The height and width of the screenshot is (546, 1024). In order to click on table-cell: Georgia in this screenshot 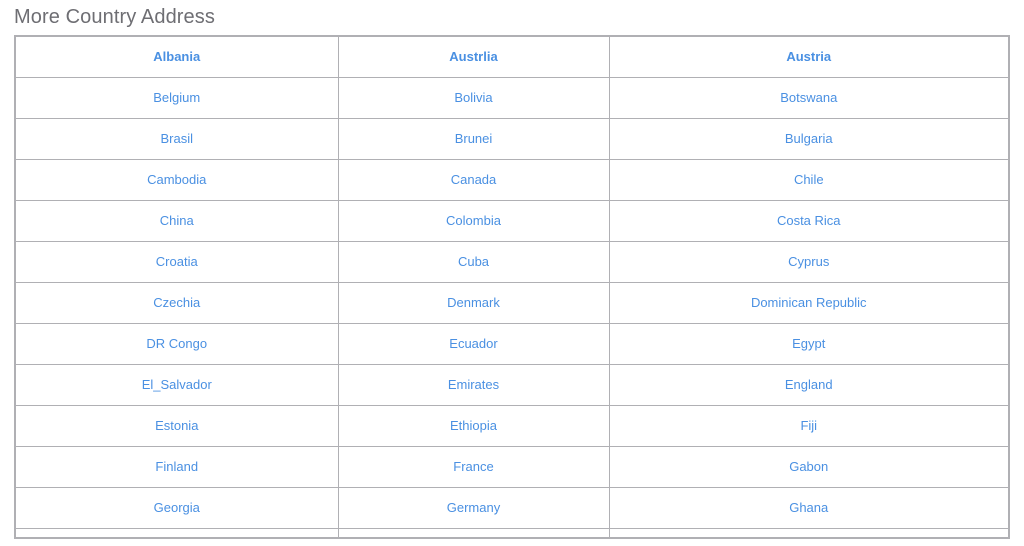, I will do `click(176, 508)`.